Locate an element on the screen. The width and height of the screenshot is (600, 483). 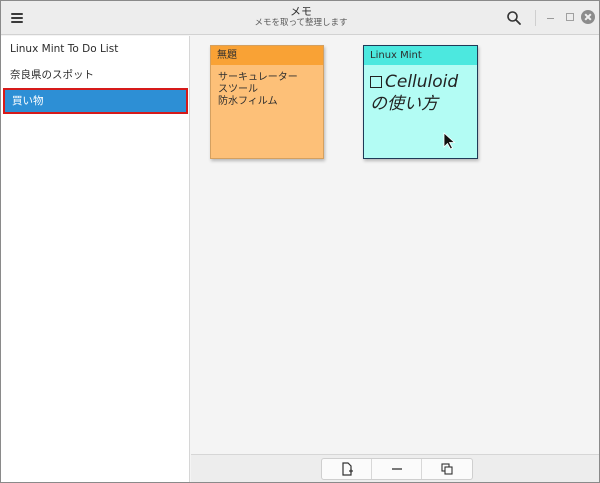
duplicate-note-button is located at coordinates (447, 469).